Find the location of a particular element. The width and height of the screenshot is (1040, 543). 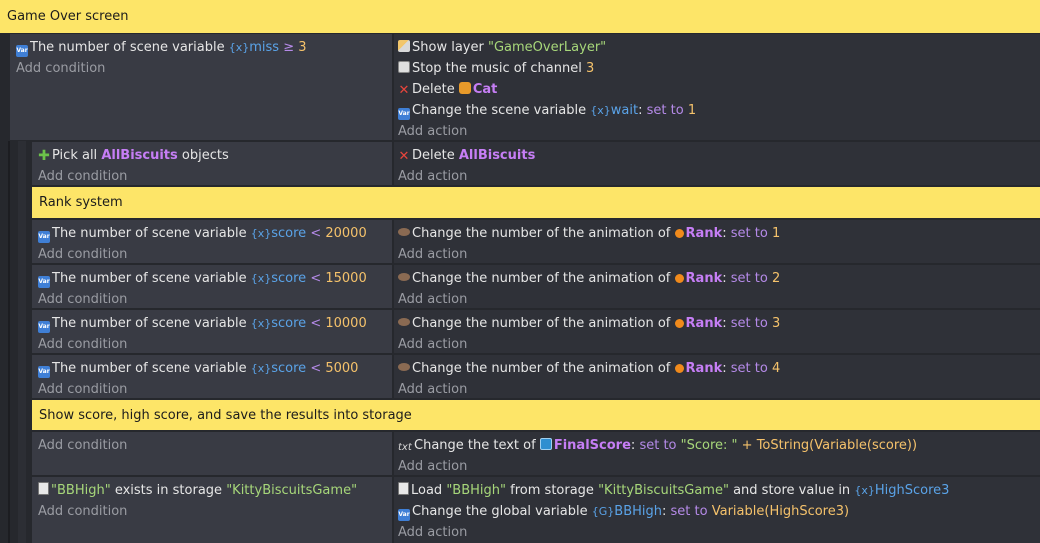

pick-all-icon: ✚ is located at coordinates (44, 156).